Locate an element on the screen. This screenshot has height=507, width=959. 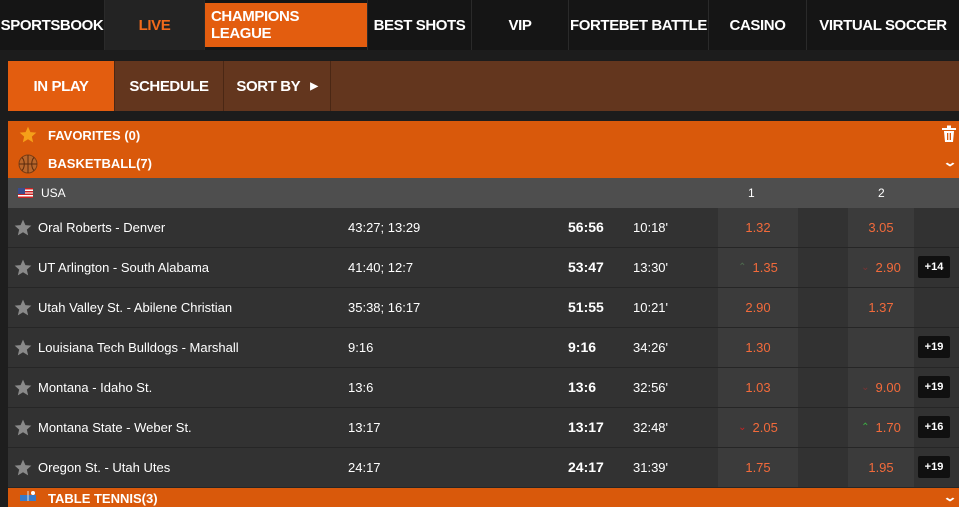
favorites-label: FAVORITES (0) is located at coordinates (94, 135).